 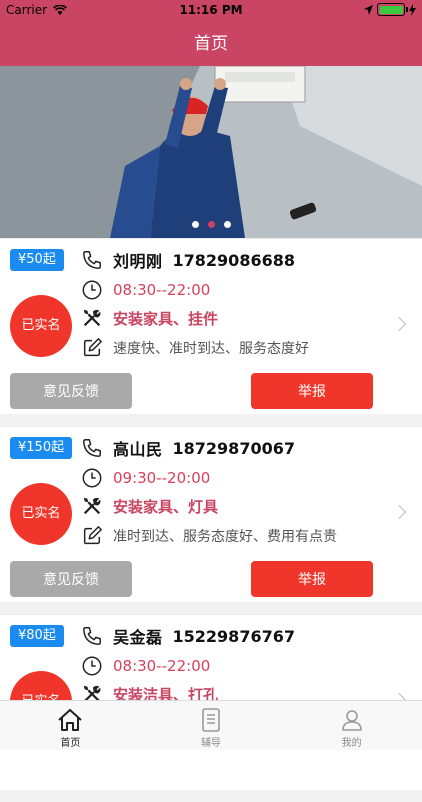 I want to click on tab-home: 首页, so click(x=70, y=725).